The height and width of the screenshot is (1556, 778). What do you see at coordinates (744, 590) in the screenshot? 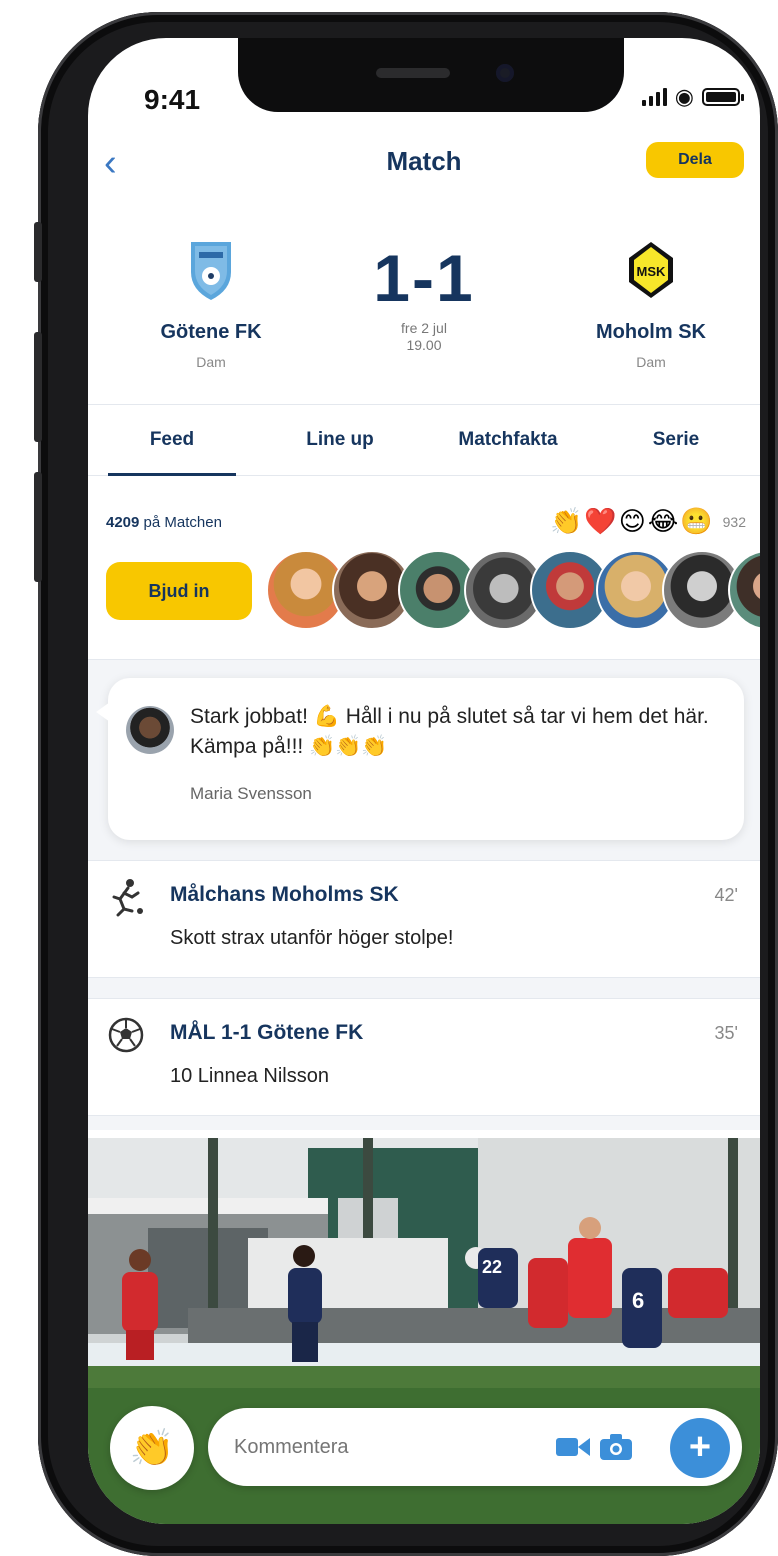
I see `avatar` at bounding box center [744, 590].